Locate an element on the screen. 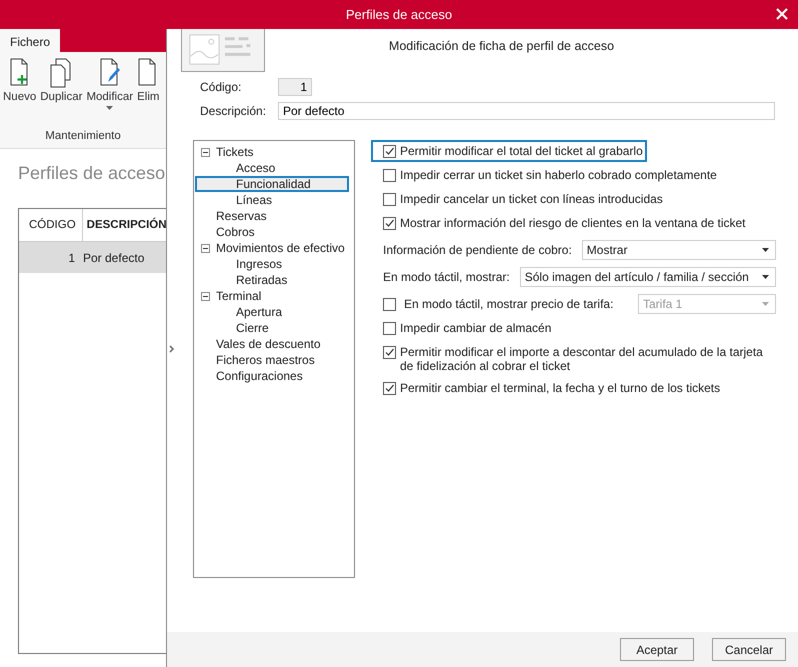 This screenshot has width=798, height=667. chevron-right-icon is located at coordinates (172, 349).